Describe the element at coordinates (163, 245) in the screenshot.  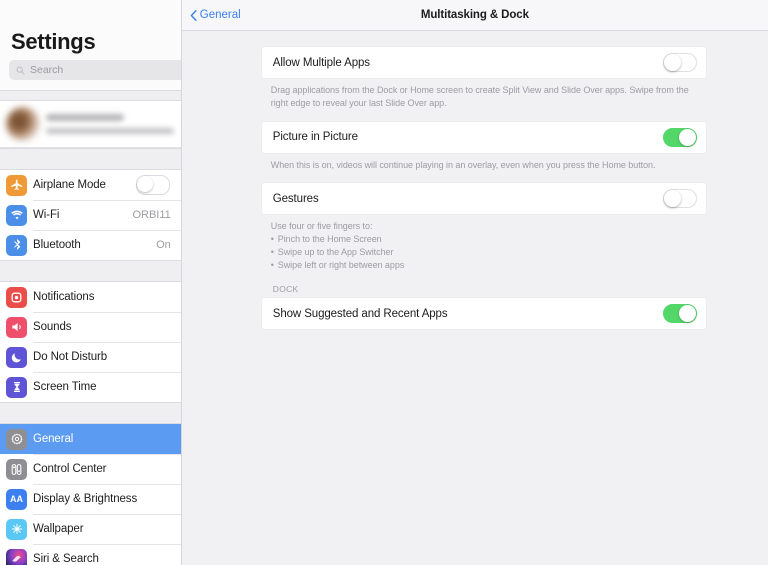
I see `bluetooth-state-value: On` at that location.